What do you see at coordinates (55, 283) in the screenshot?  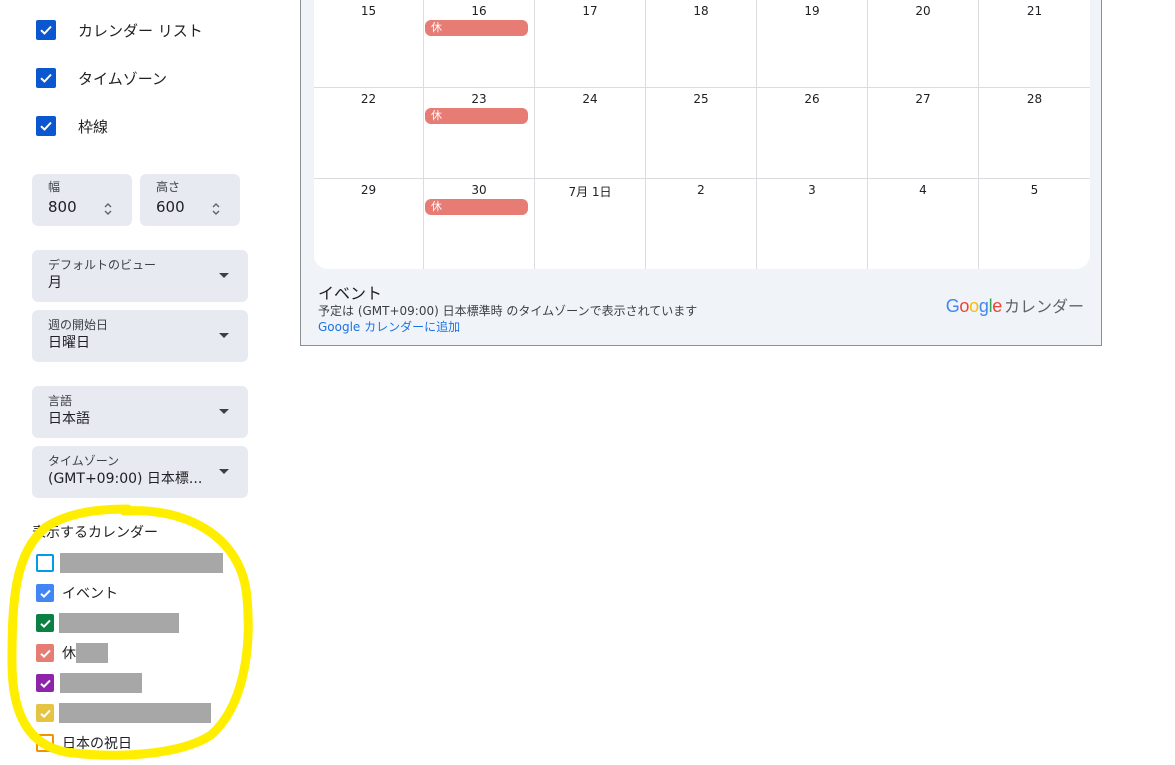 I see `default-view-value: 月` at bounding box center [55, 283].